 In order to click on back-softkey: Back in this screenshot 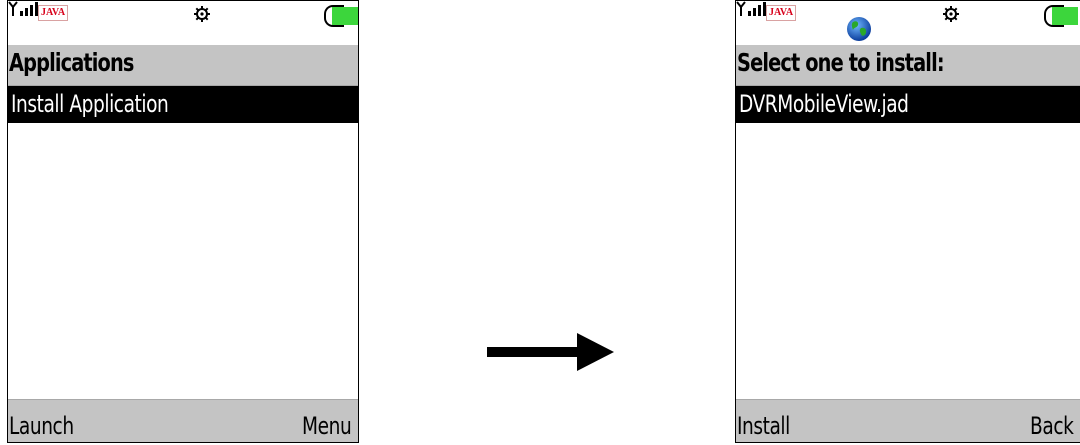, I will do `click(1052, 426)`.